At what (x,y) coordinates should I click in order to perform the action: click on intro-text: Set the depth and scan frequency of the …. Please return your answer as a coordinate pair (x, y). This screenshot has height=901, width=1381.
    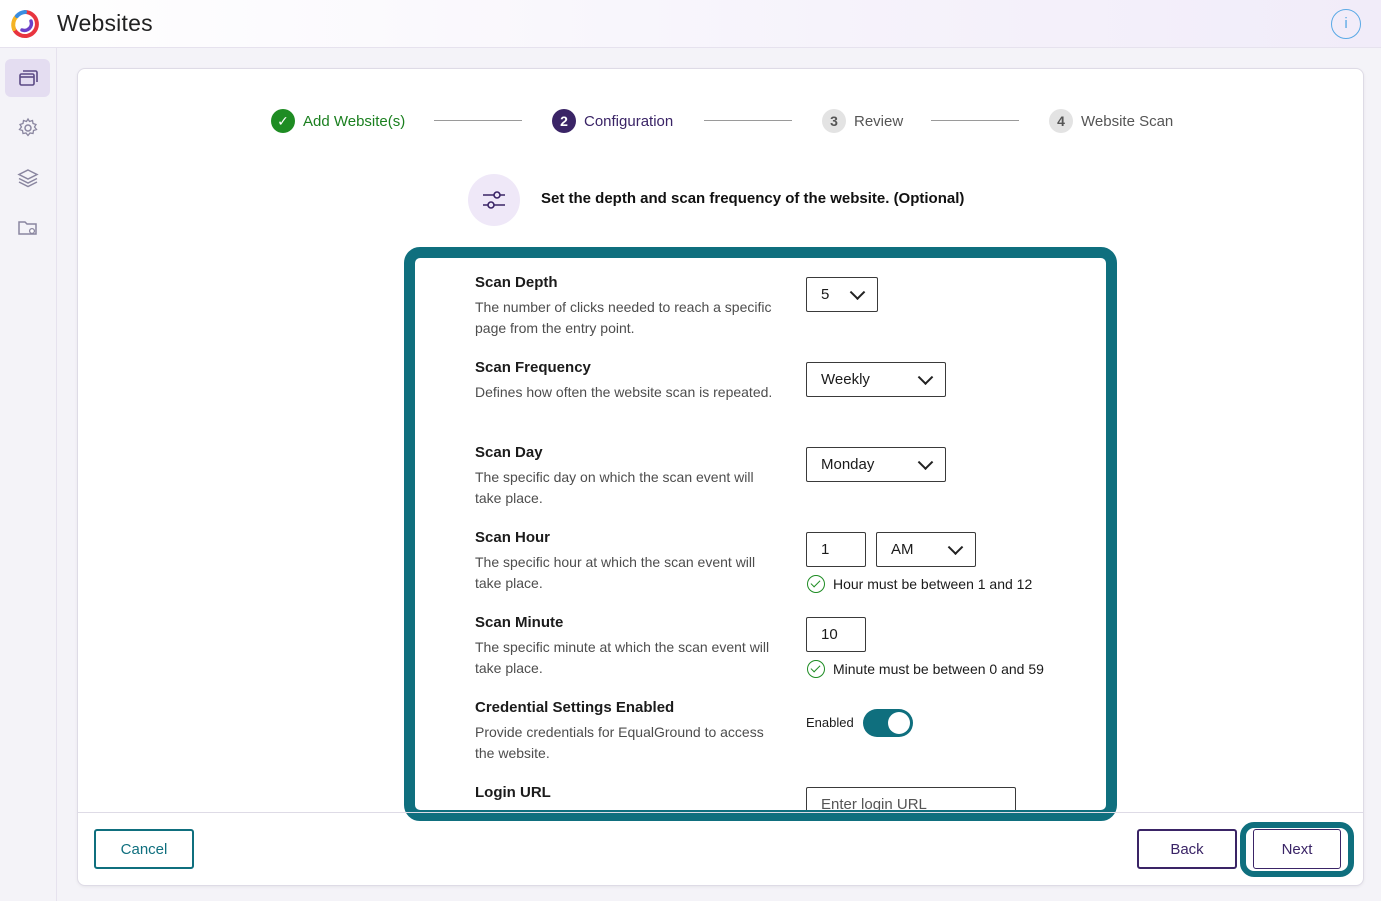
    Looking at the image, I should click on (753, 198).